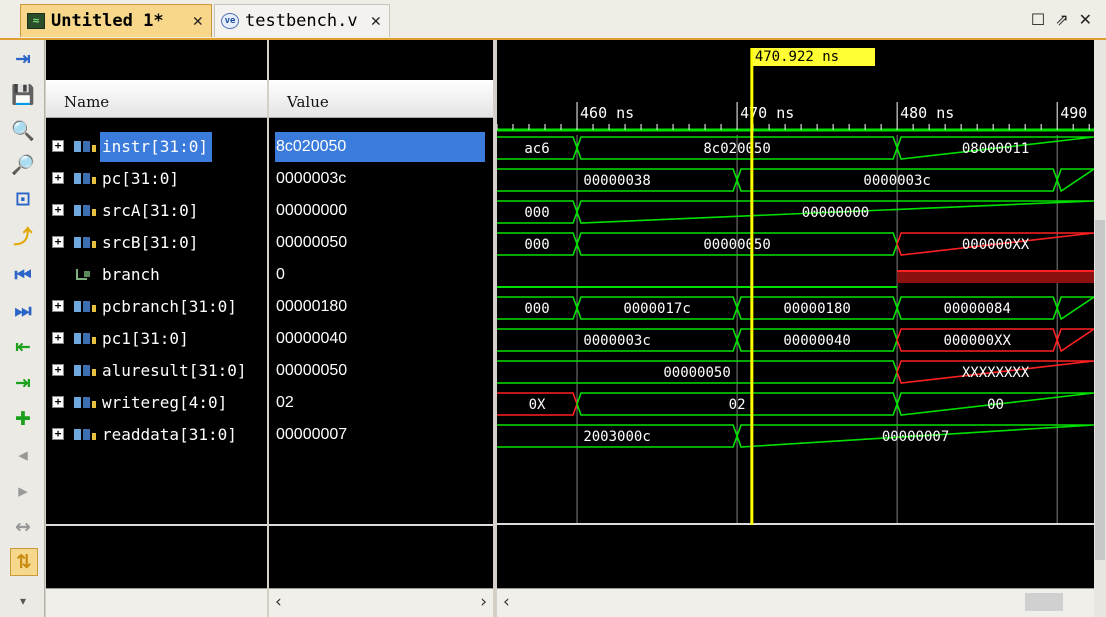 Image resolution: width=1106 pixels, height=617 pixels. What do you see at coordinates (24, 562) in the screenshot?
I see `snap-to-transition-icon: ⇅` at bounding box center [24, 562].